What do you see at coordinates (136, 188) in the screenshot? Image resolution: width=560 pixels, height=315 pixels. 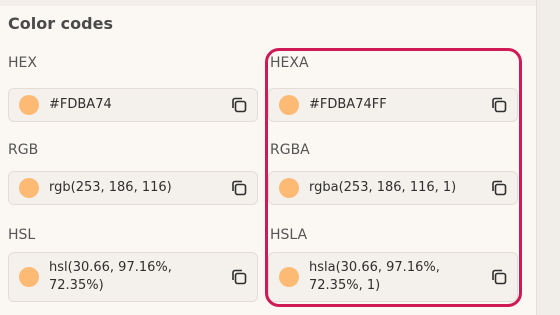 I see `rgb-value: rgb(253, 186, 116)` at bounding box center [136, 188].